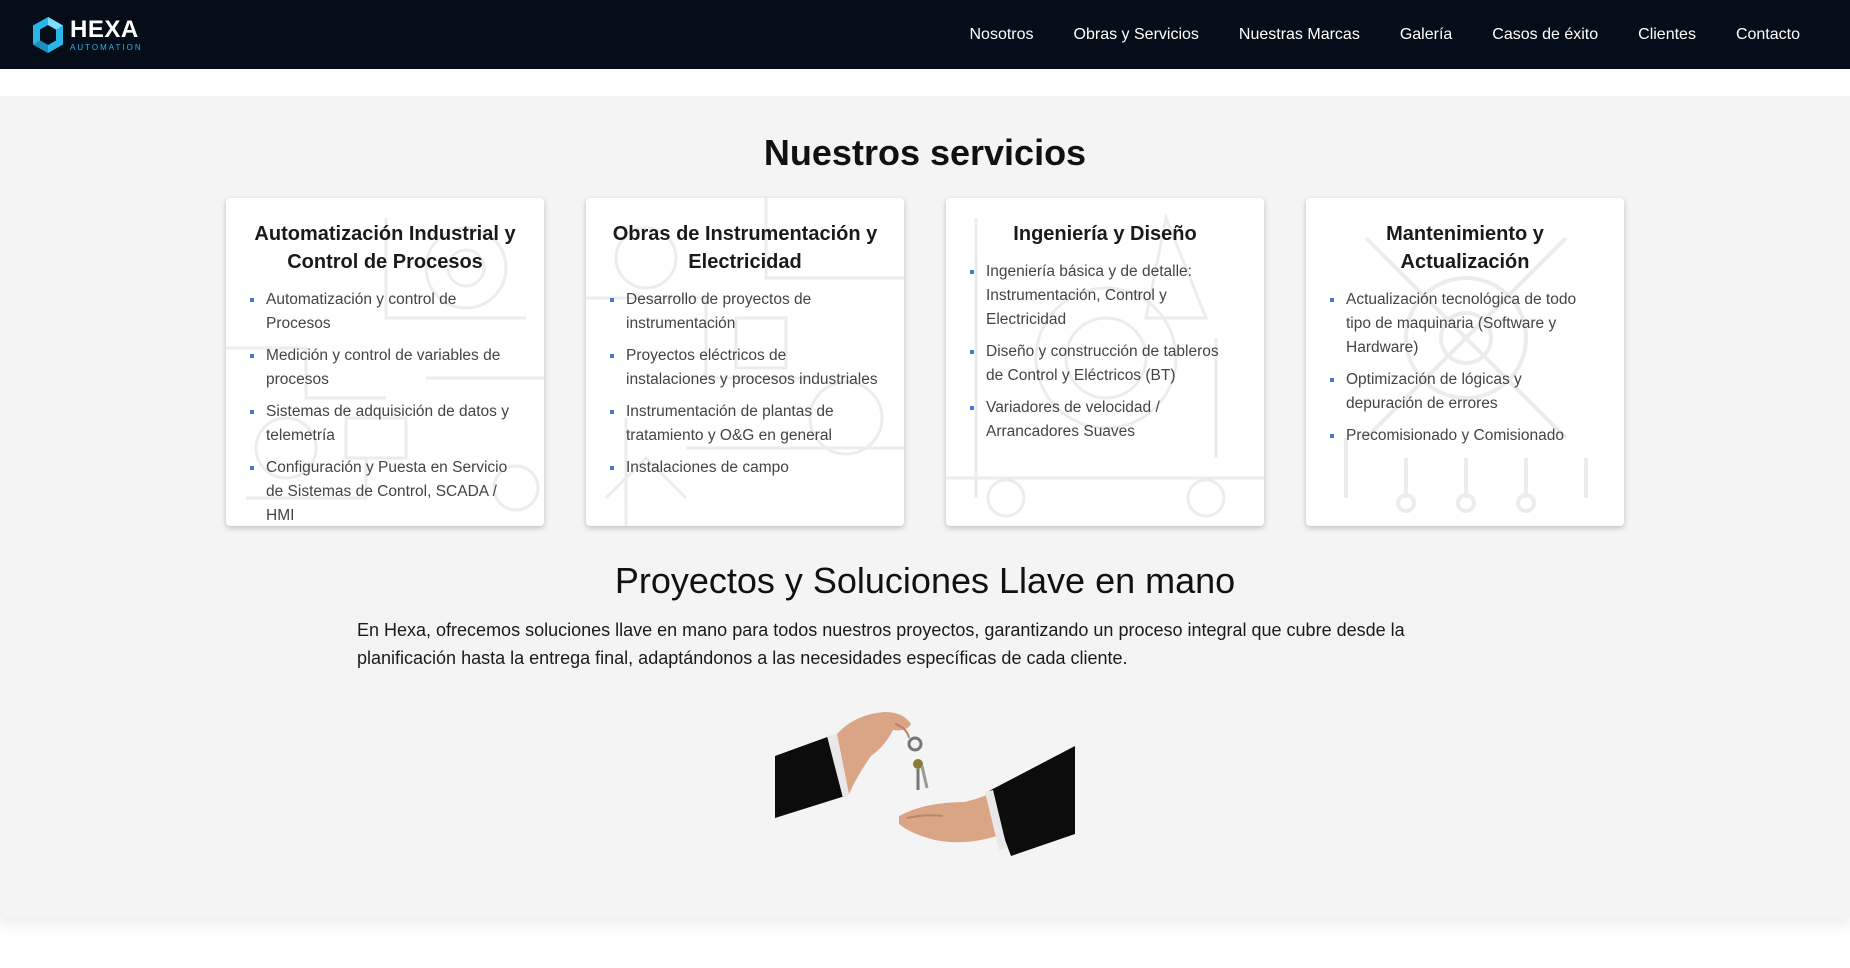 The width and height of the screenshot is (1850, 968). What do you see at coordinates (1105, 234) in the screenshot?
I see `card-title: Ingeniería y Diseño` at bounding box center [1105, 234].